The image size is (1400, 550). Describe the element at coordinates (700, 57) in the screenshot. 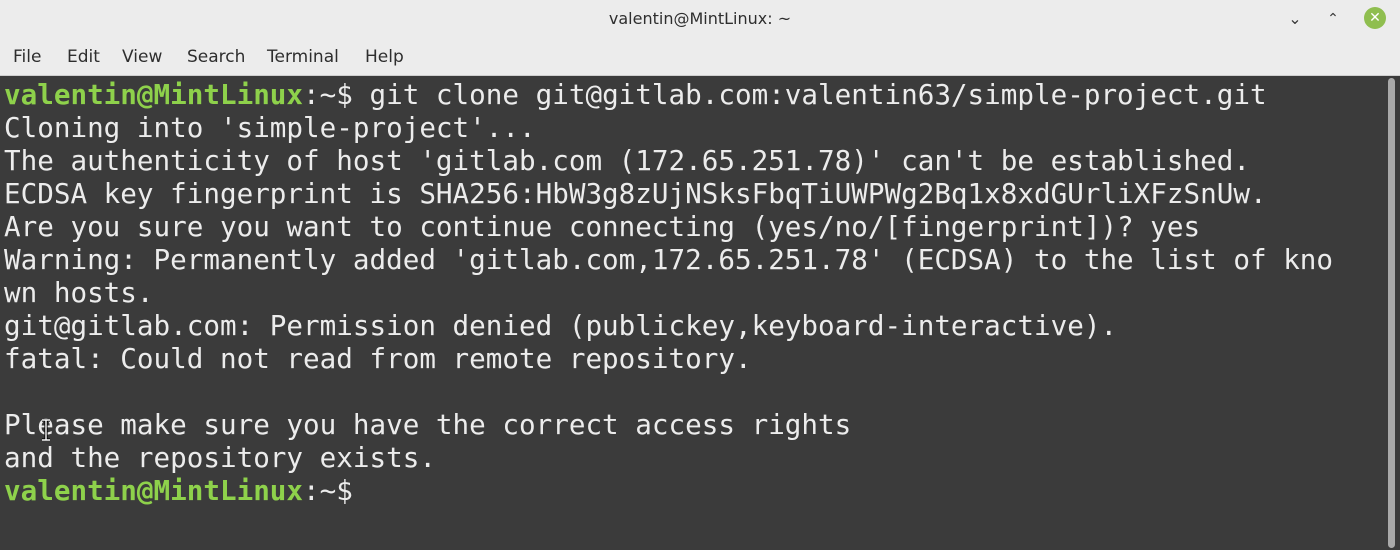

I see `menu-bar: File Edit View Search Terminal Help` at that location.